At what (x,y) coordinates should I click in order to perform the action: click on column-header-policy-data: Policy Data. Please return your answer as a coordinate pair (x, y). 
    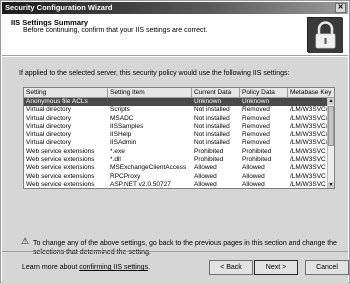
    Looking at the image, I should click on (264, 93).